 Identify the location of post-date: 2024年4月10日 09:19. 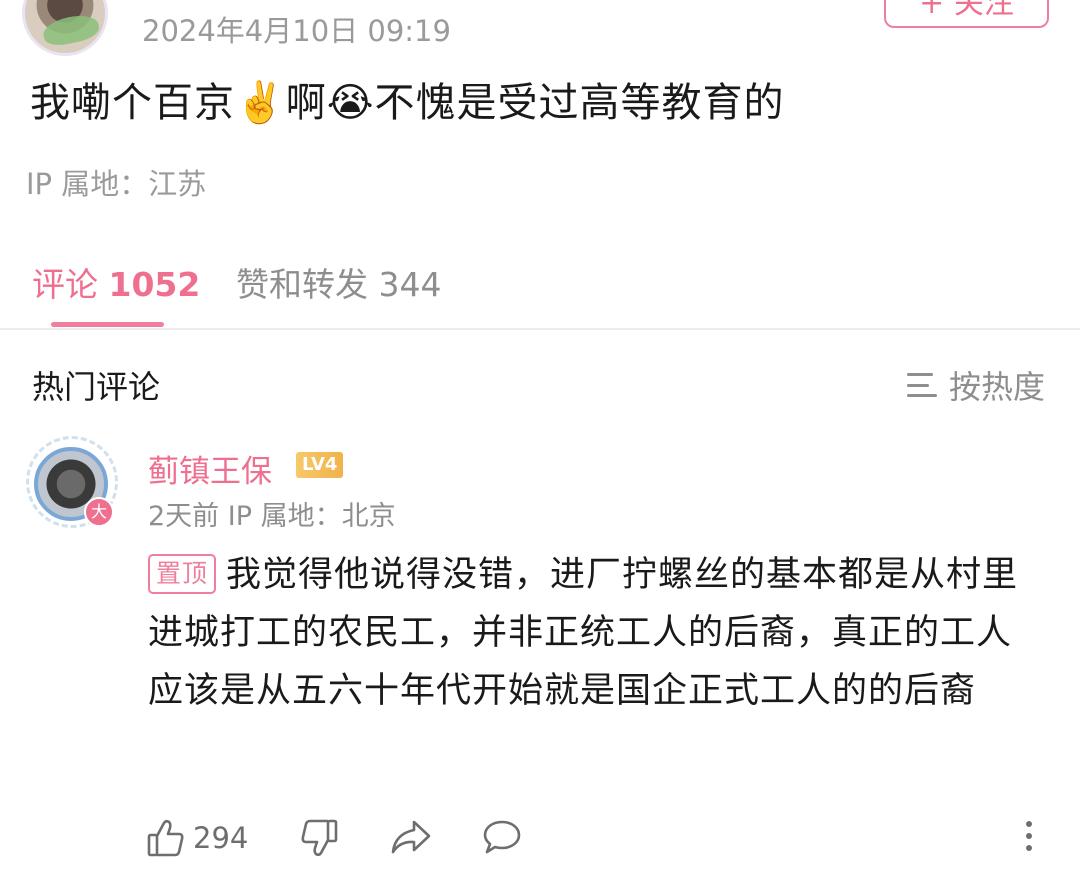
(296, 31).